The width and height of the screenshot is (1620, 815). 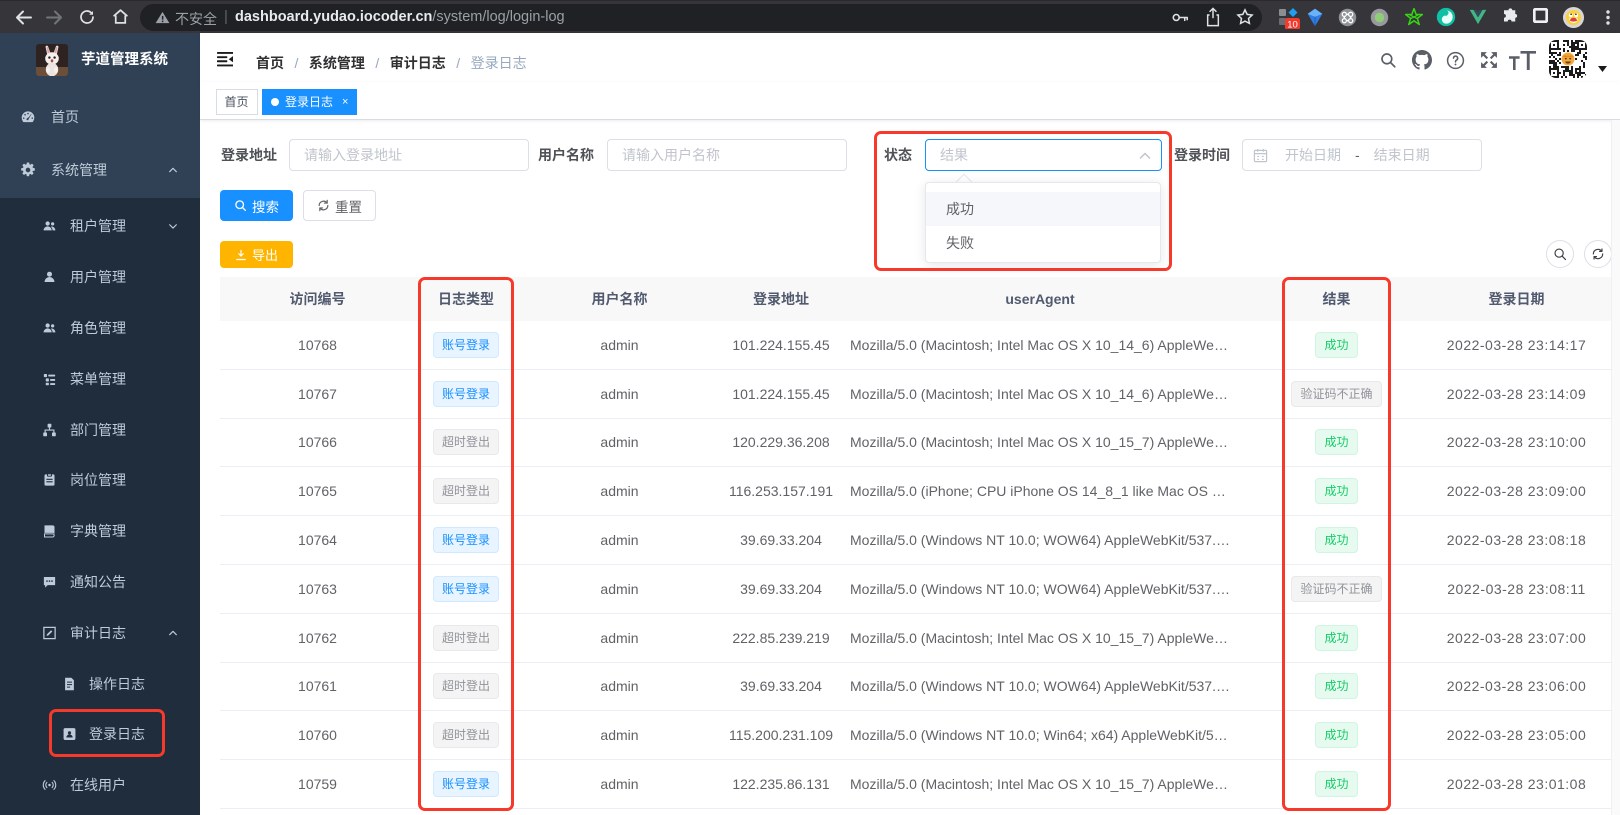 I want to click on svg-text: 10, so click(x=1292, y=25).